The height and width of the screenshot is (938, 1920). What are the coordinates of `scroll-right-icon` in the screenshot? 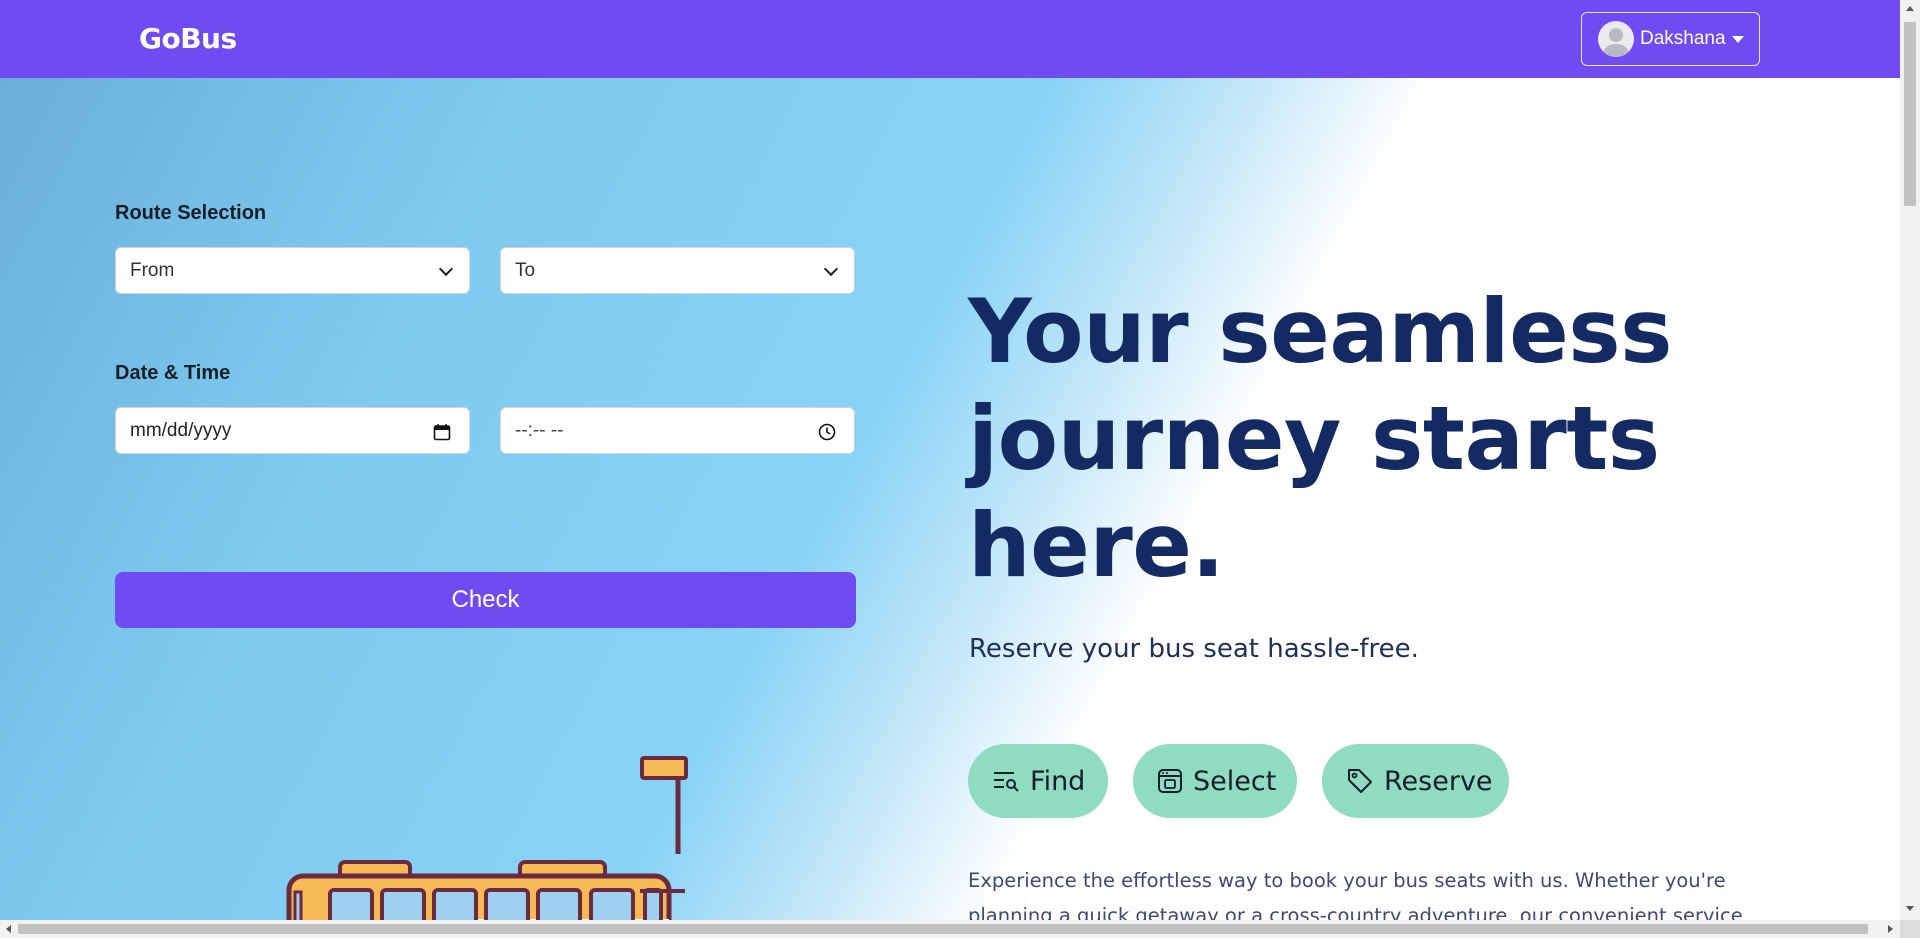 It's located at (1890, 929).